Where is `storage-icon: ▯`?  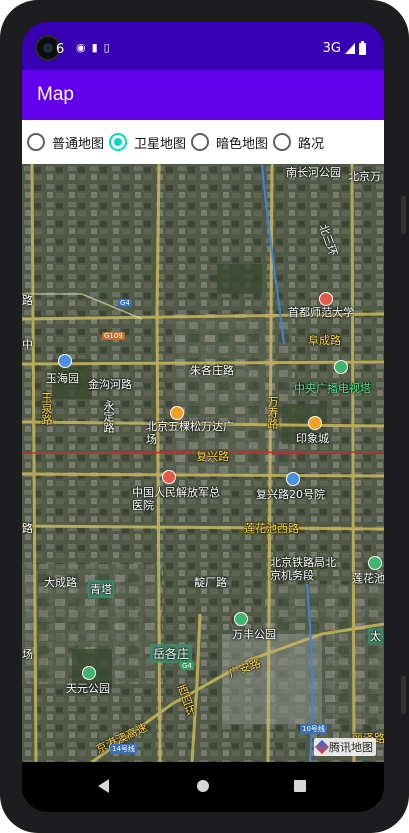 storage-icon: ▯ is located at coordinates (106, 47).